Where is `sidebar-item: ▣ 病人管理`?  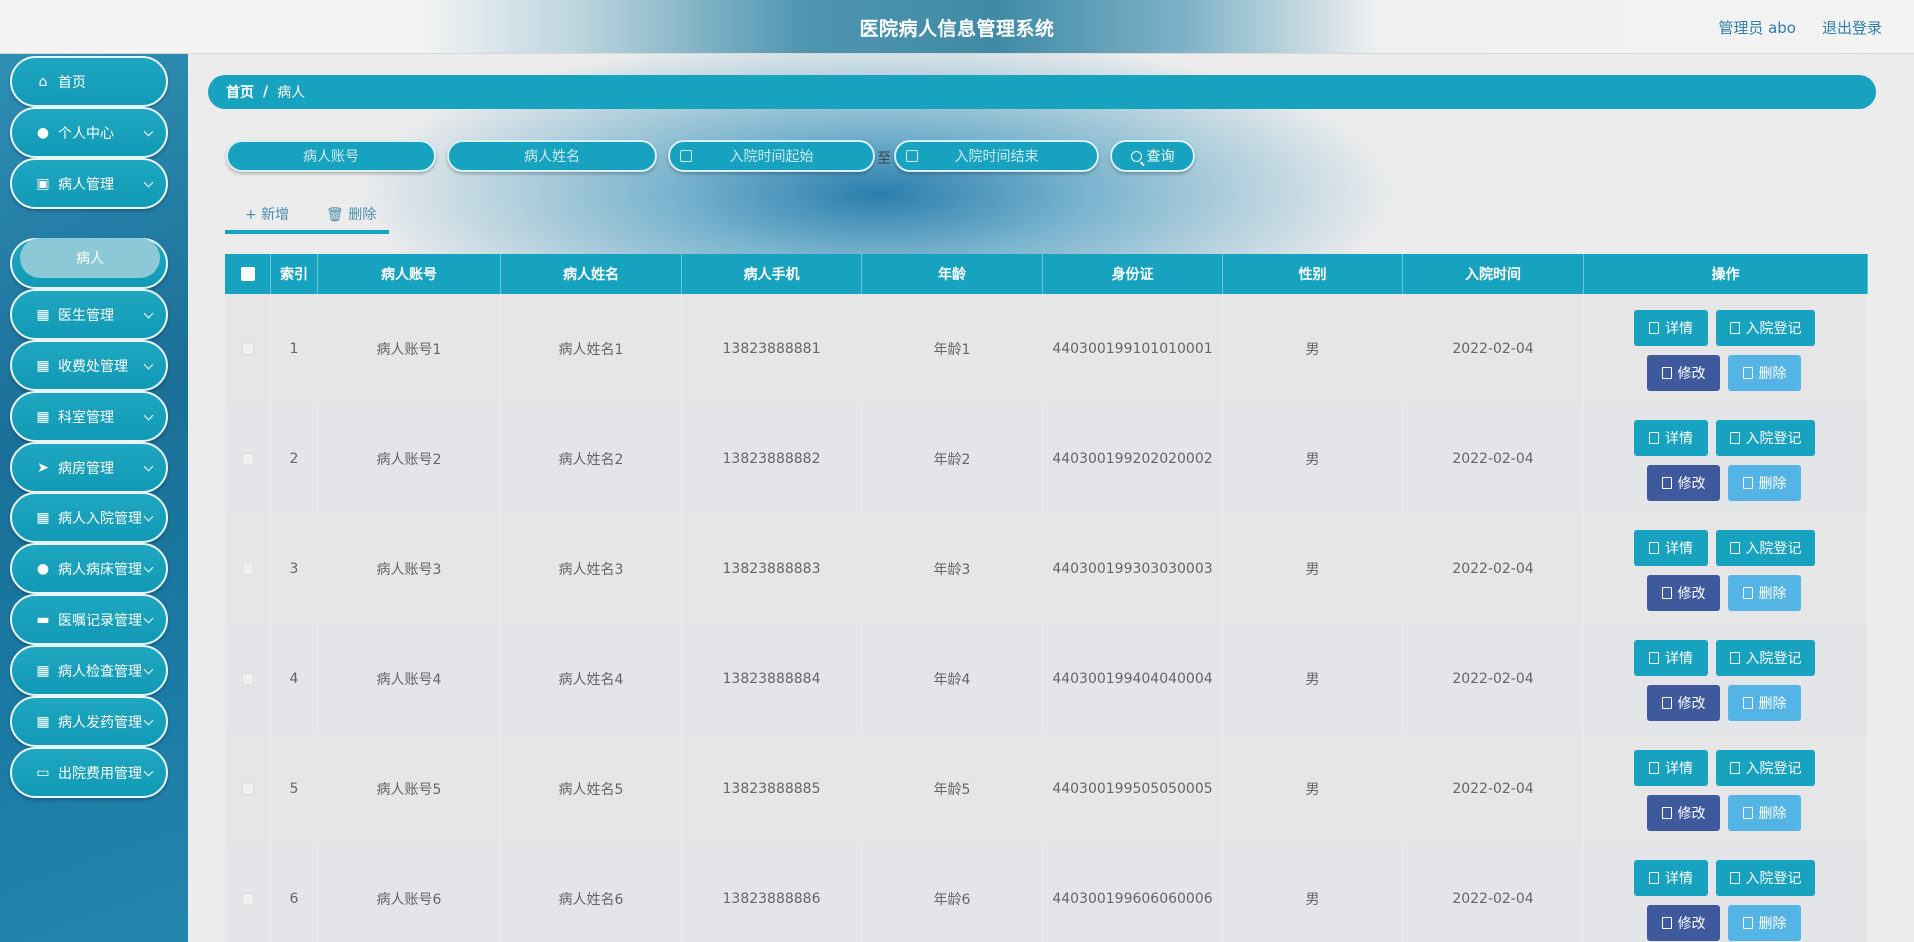
sidebar-item: ▣ 病人管理 is located at coordinates (89, 183).